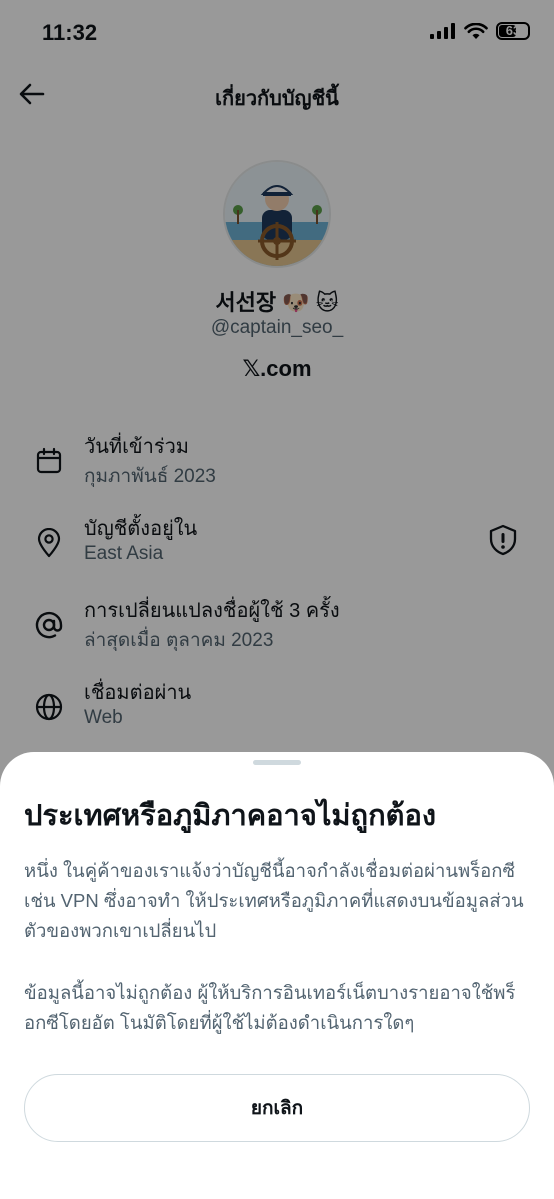 This screenshot has width=554, height=1199. What do you see at coordinates (277, 1108) in the screenshot?
I see `cancel-button: ยกเลิก` at bounding box center [277, 1108].